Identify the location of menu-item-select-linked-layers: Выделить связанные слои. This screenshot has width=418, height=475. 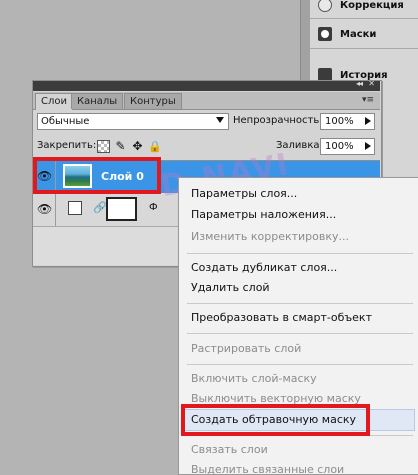
(267, 468).